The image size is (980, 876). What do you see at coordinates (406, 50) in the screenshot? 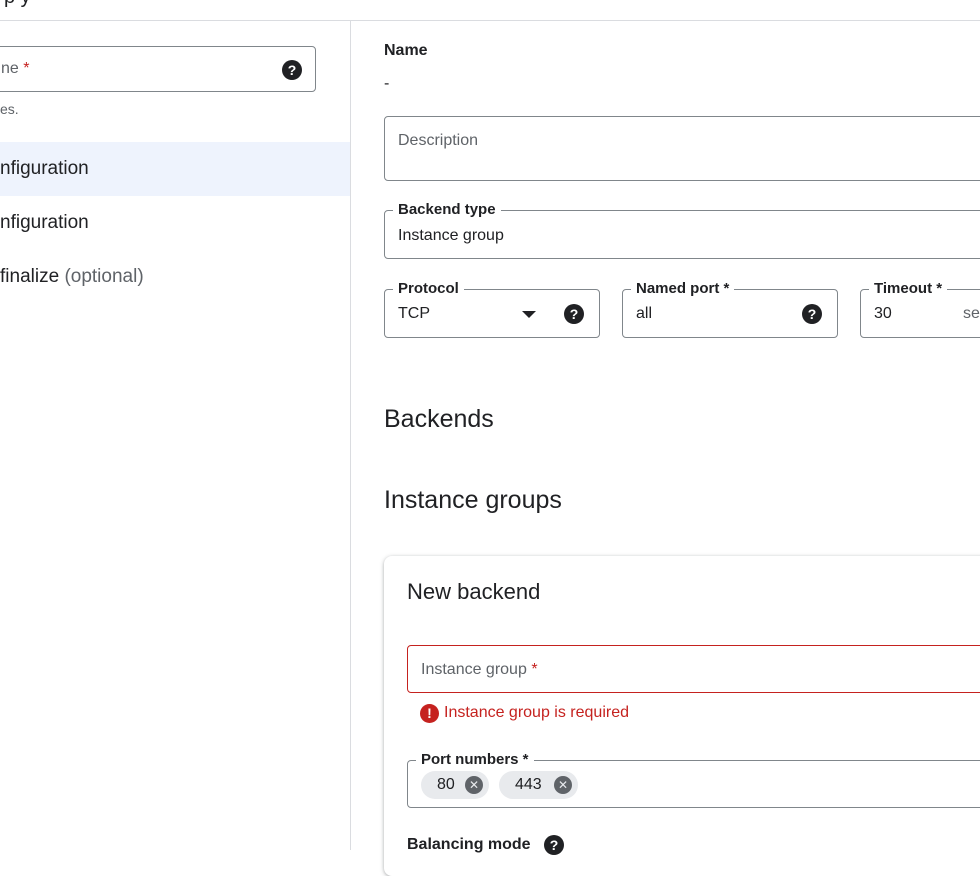
I see `name-label: Name` at bounding box center [406, 50].